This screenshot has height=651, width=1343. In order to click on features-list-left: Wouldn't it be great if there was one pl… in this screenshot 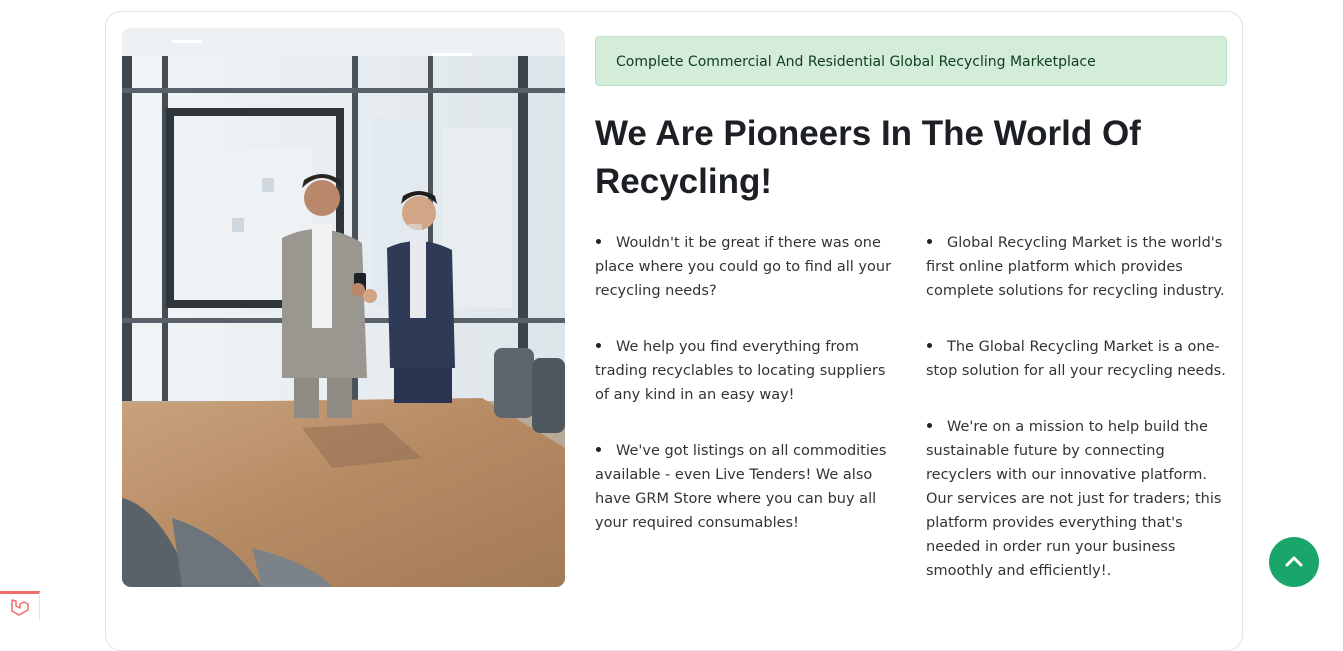, I will do `click(745, 399)`.